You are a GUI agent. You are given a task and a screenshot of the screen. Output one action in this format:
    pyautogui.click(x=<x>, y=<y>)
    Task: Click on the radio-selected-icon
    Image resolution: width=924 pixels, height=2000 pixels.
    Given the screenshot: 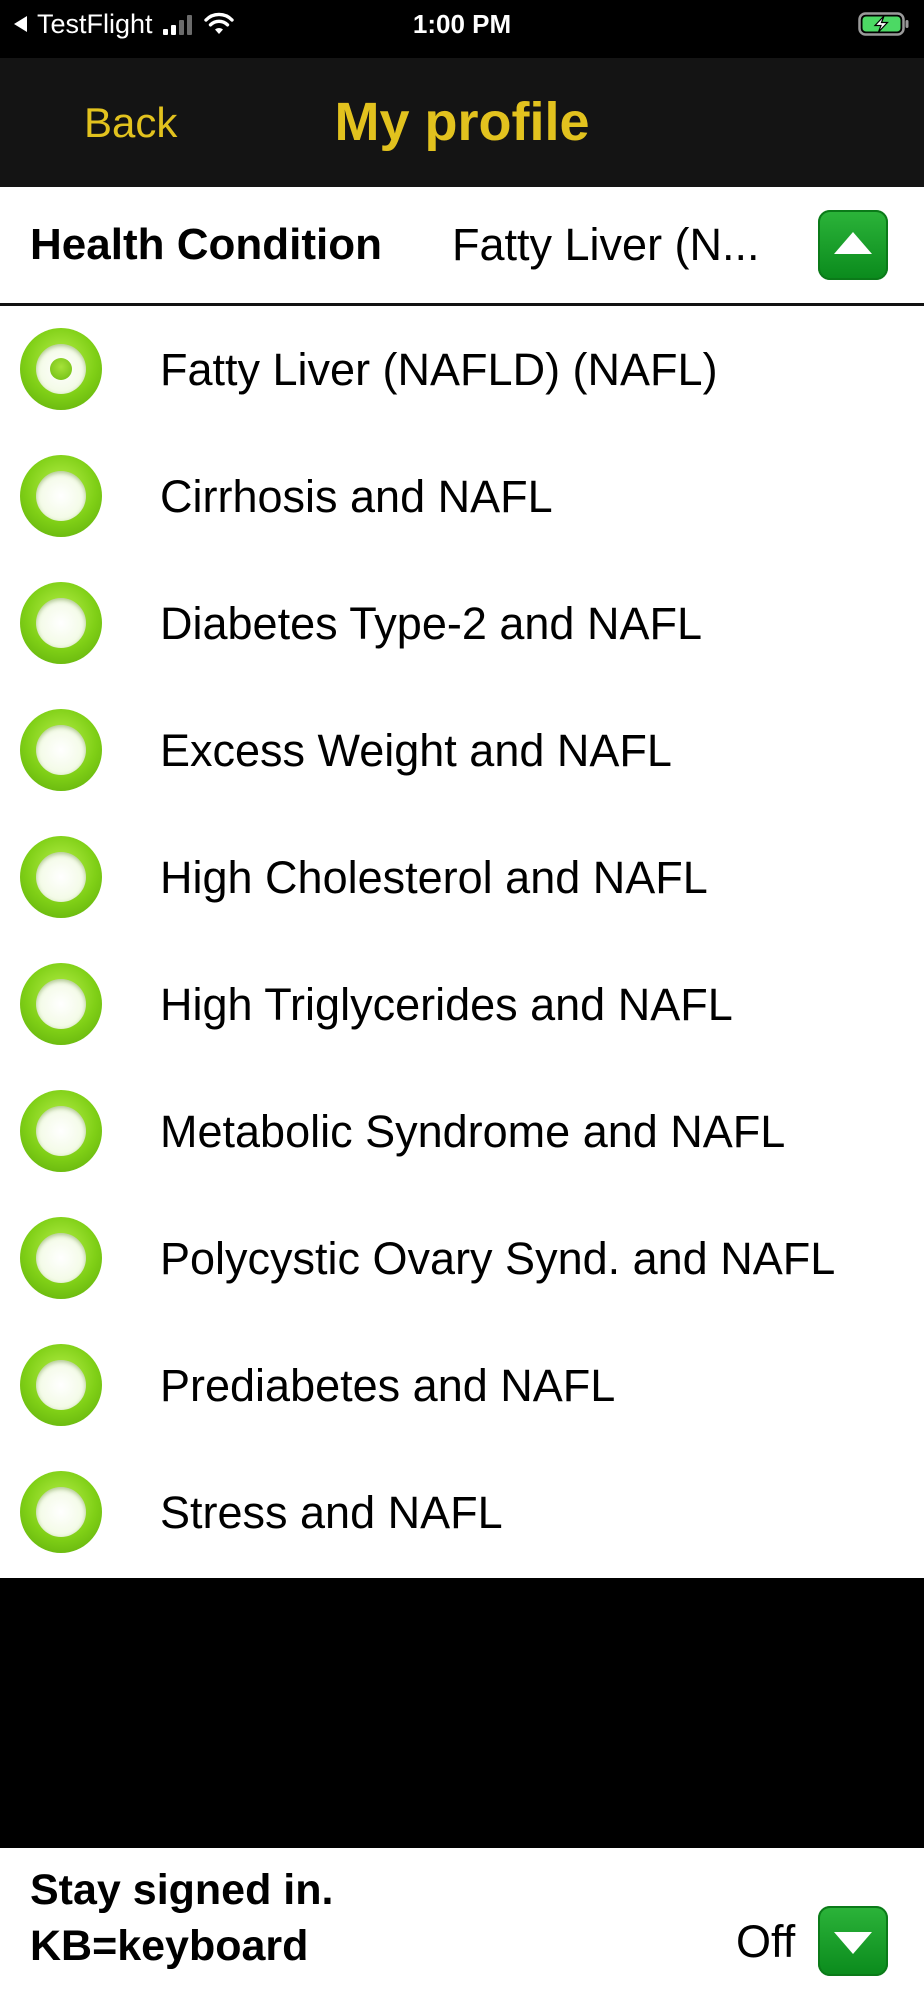 What is the action you would take?
    pyautogui.click(x=61, y=369)
    